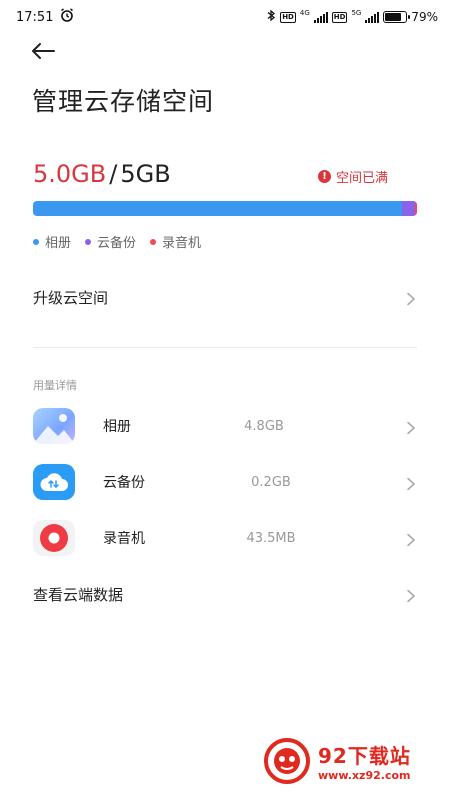  Describe the element at coordinates (78, 594) in the screenshot. I see `view-cloud-data-label: 查看云端数据` at that location.